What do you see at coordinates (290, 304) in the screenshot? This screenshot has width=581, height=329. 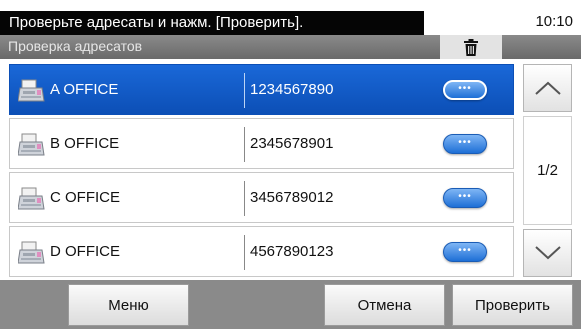 I see `footer-bar: Меню Отмена Проверить` at bounding box center [290, 304].